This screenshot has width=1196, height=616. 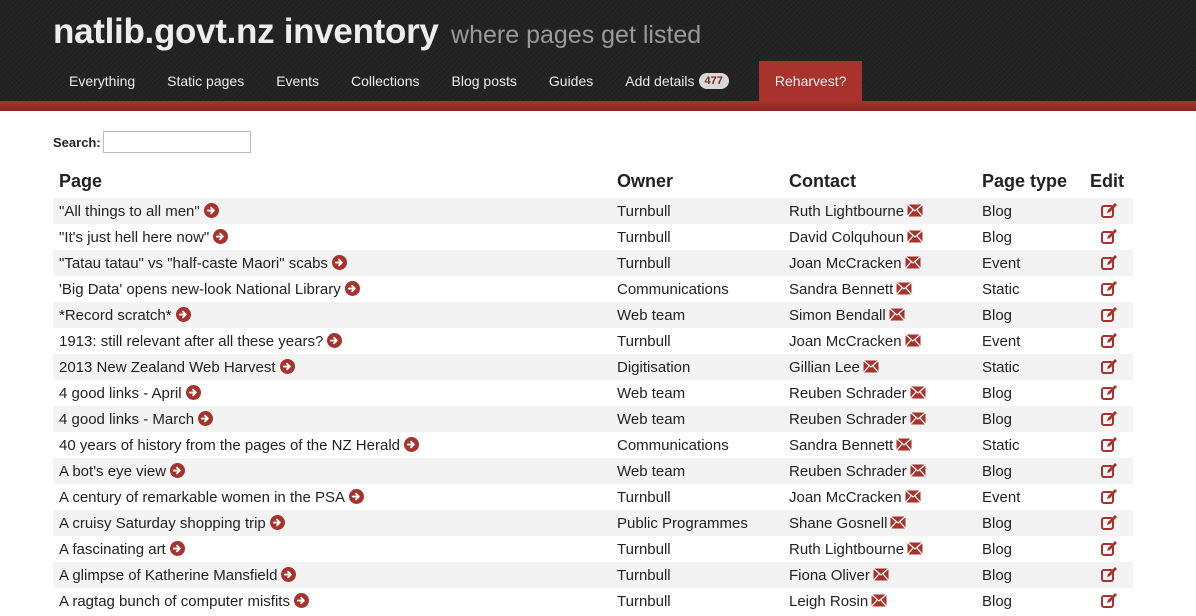 What do you see at coordinates (176, 142) in the screenshot?
I see `search-input` at bounding box center [176, 142].